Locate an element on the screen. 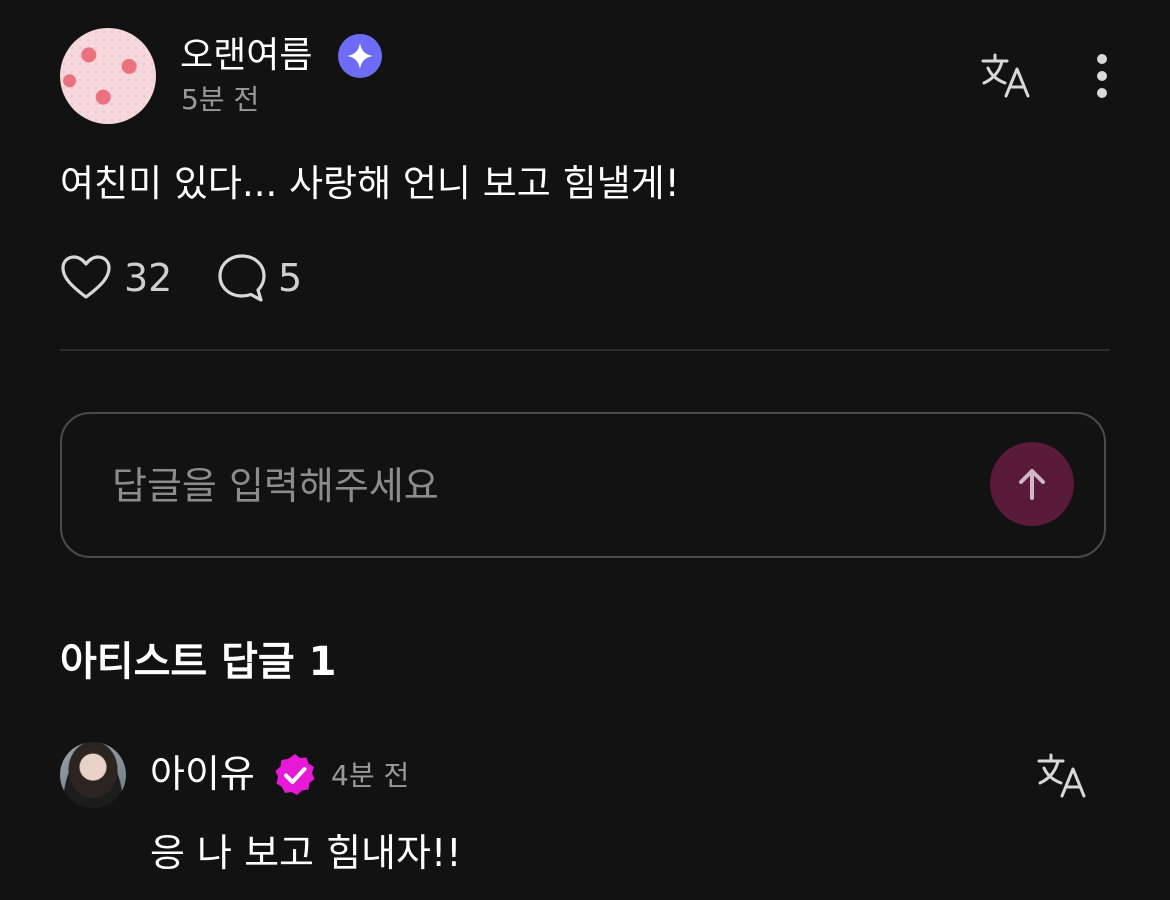 The height and width of the screenshot is (900, 1170). author-avatar is located at coordinates (108, 76).